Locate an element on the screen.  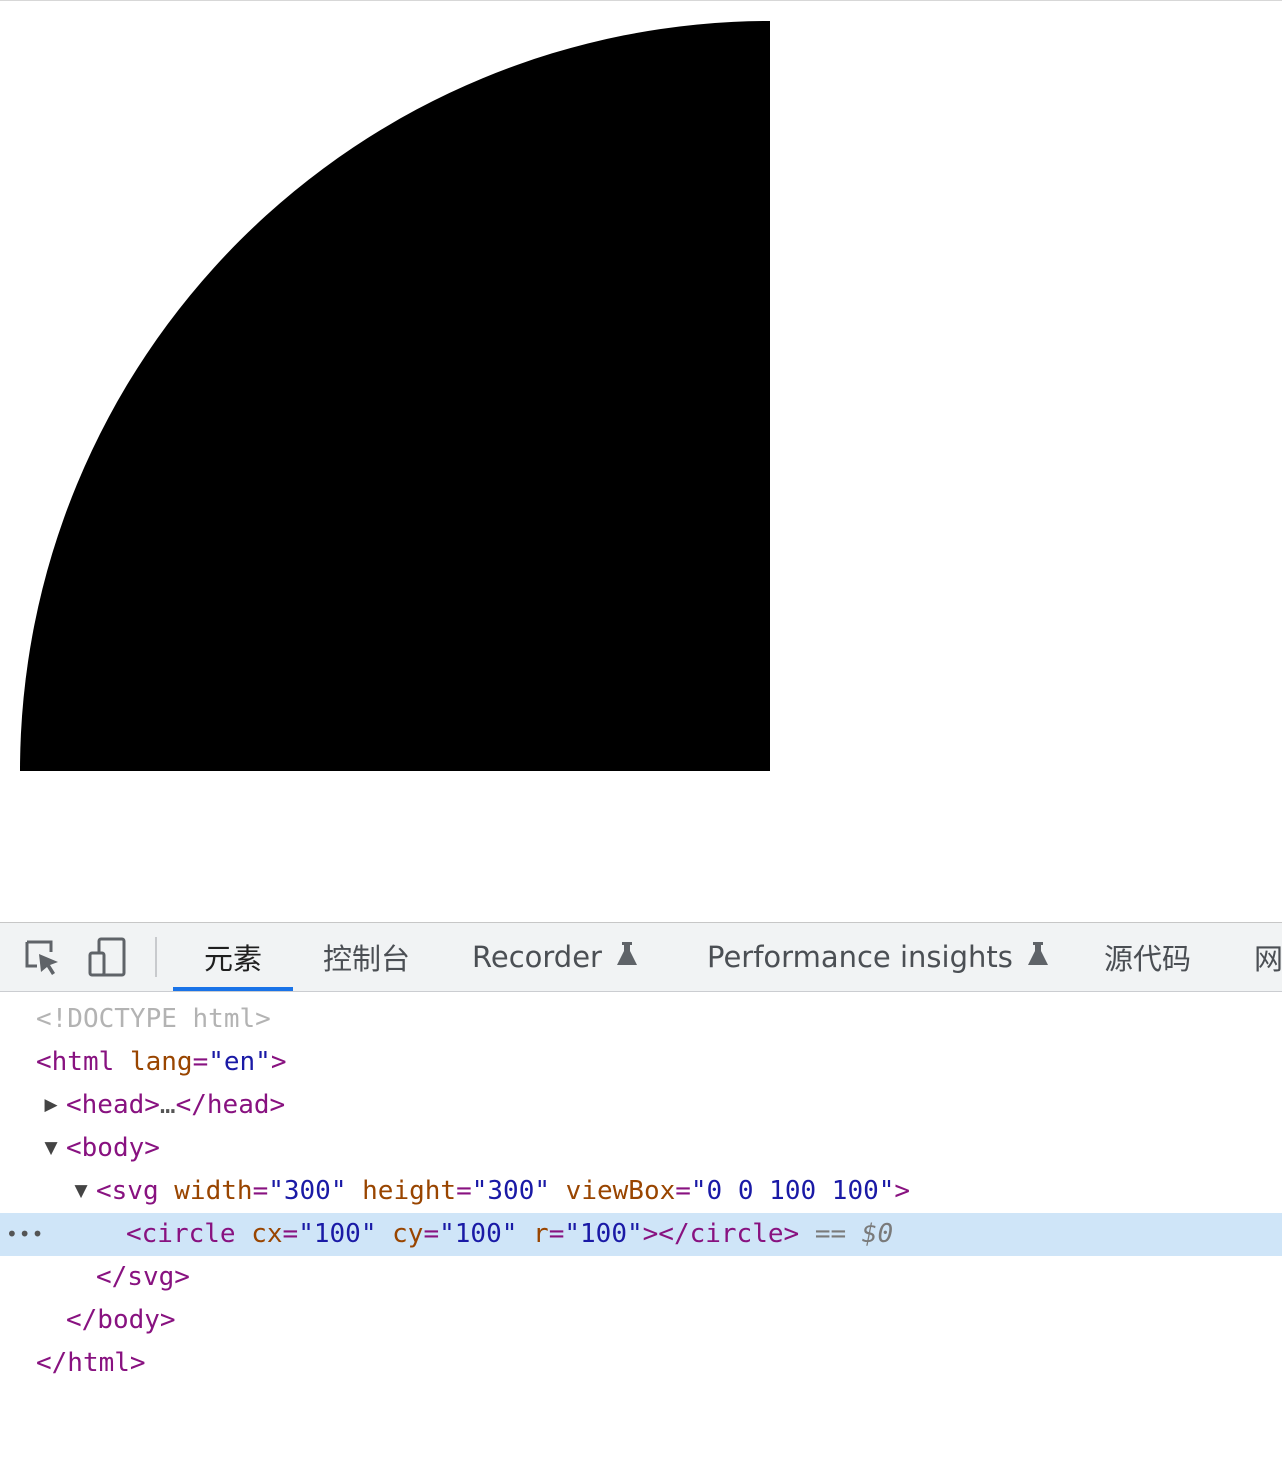
svg-attr-viewbox-value: "0 0 100 100" is located at coordinates (792, 1191).